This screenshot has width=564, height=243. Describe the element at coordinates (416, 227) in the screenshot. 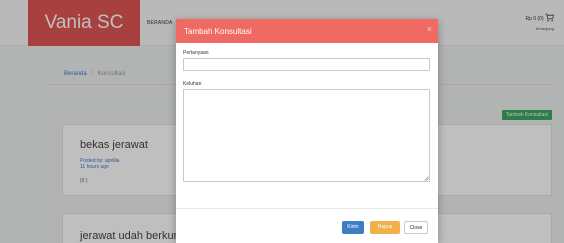

I see `close-button: Close` at that location.